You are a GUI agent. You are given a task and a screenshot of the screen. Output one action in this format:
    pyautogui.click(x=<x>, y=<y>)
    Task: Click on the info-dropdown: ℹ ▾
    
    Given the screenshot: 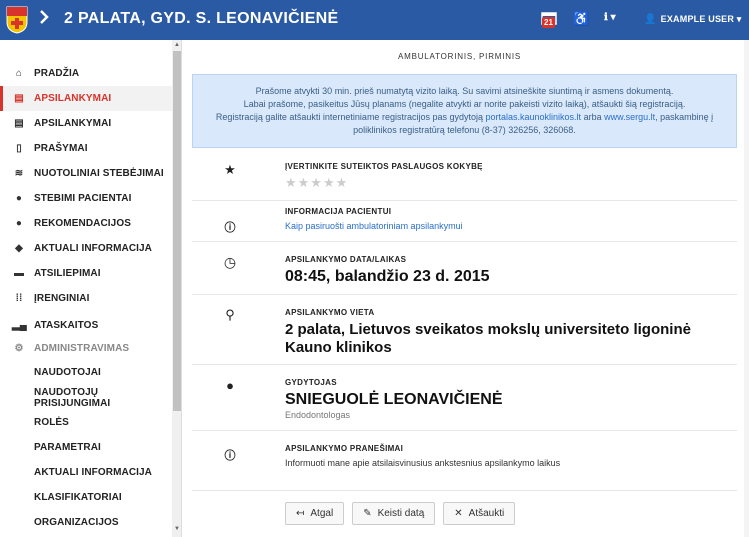 What is the action you would take?
    pyautogui.click(x=610, y=17)
    